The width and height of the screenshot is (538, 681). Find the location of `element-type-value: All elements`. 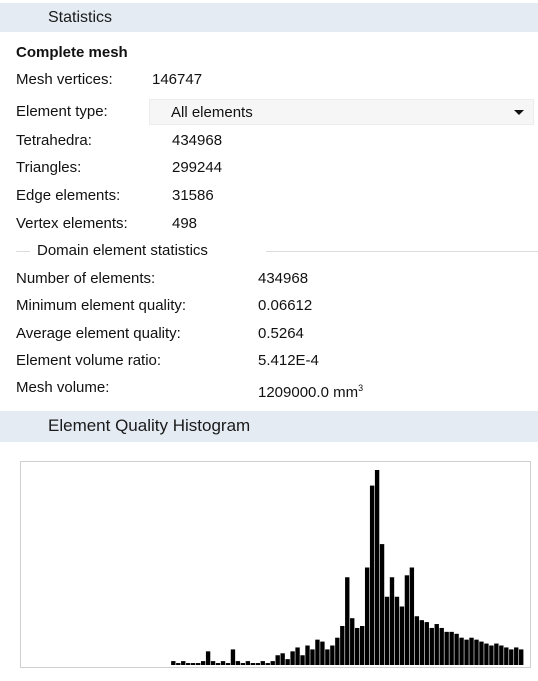

element-type-value: All elements is located at coordinates (212, 112).